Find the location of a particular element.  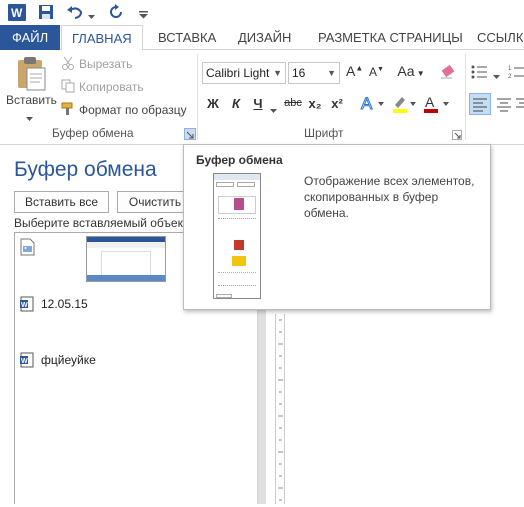

font-size-value: 16 is located at coordinates (299, 73).